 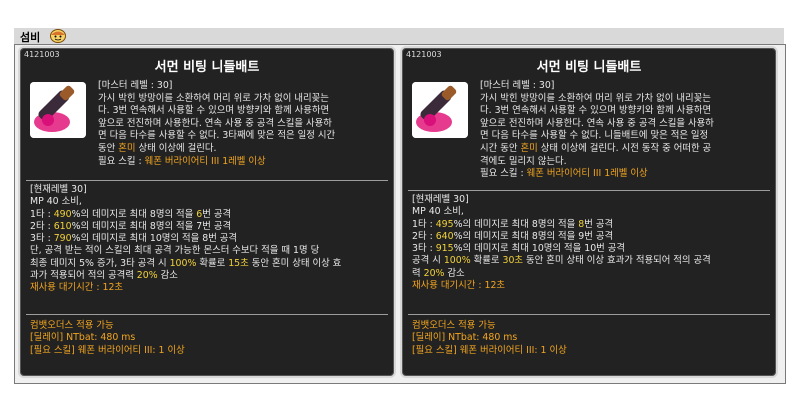 I want to click on extra-effect-line: 공격 시, so click(x=428, y=261).